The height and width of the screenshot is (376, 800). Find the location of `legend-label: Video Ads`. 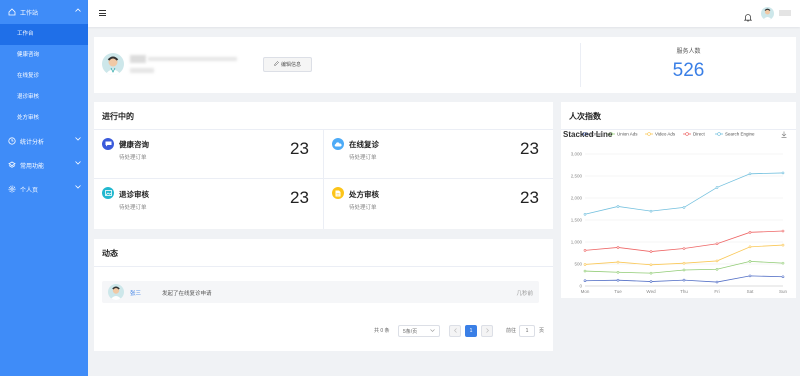

legend-label: Video Ads is located at coordinates (665, 134).